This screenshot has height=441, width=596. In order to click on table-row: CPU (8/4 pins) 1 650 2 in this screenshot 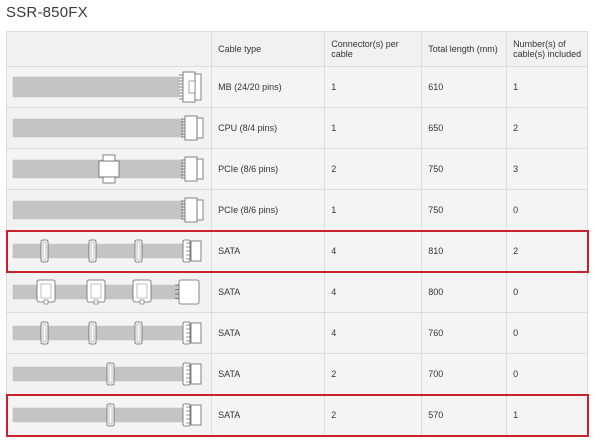, I will do `click(296, 128)`.